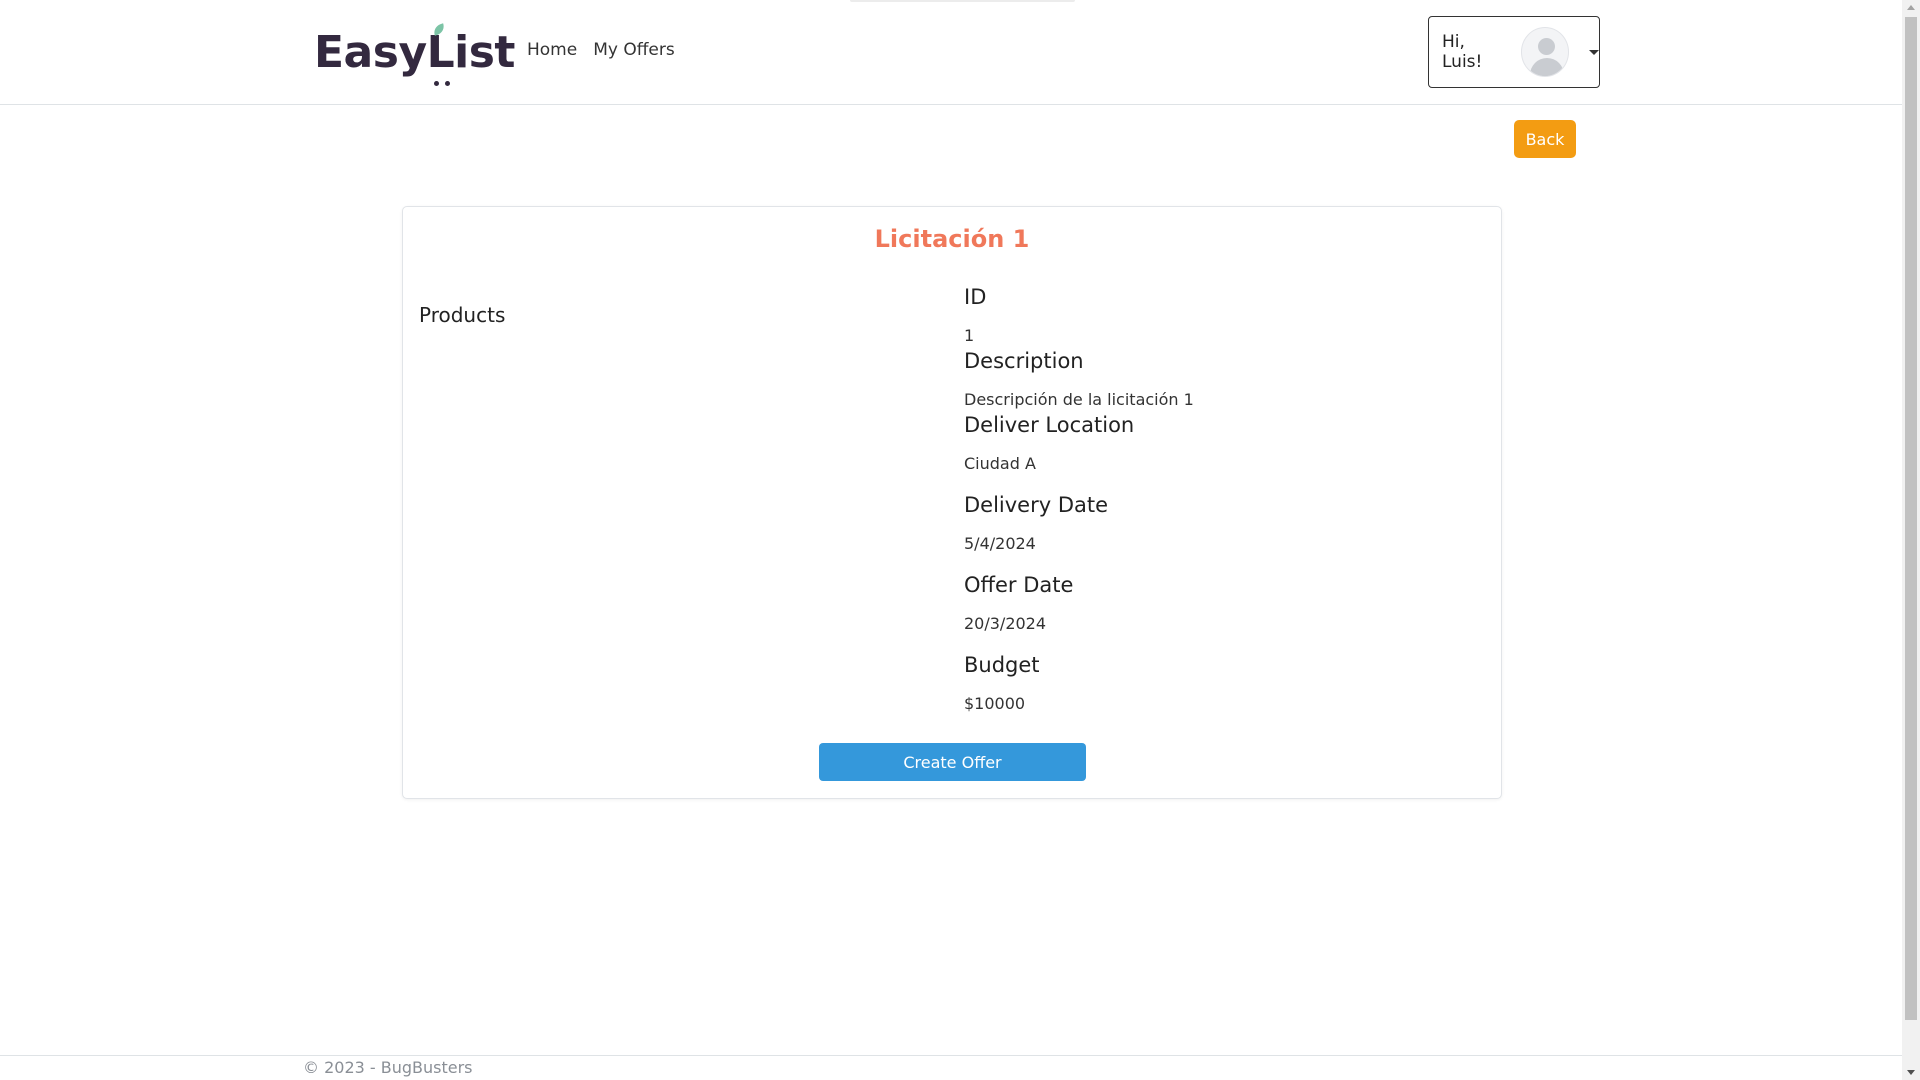  I want to click on brand-text-part1: Easy, so click(370, 52).